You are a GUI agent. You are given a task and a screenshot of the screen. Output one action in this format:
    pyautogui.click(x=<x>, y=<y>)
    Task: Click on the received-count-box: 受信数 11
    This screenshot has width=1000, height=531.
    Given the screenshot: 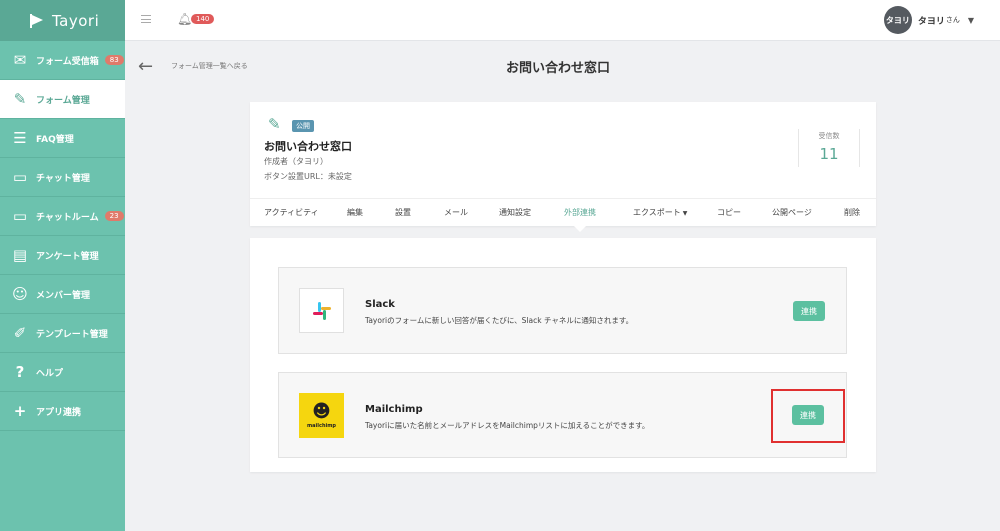 What is the action you would take?
    pyautogui.click(x=829, y=148)
    